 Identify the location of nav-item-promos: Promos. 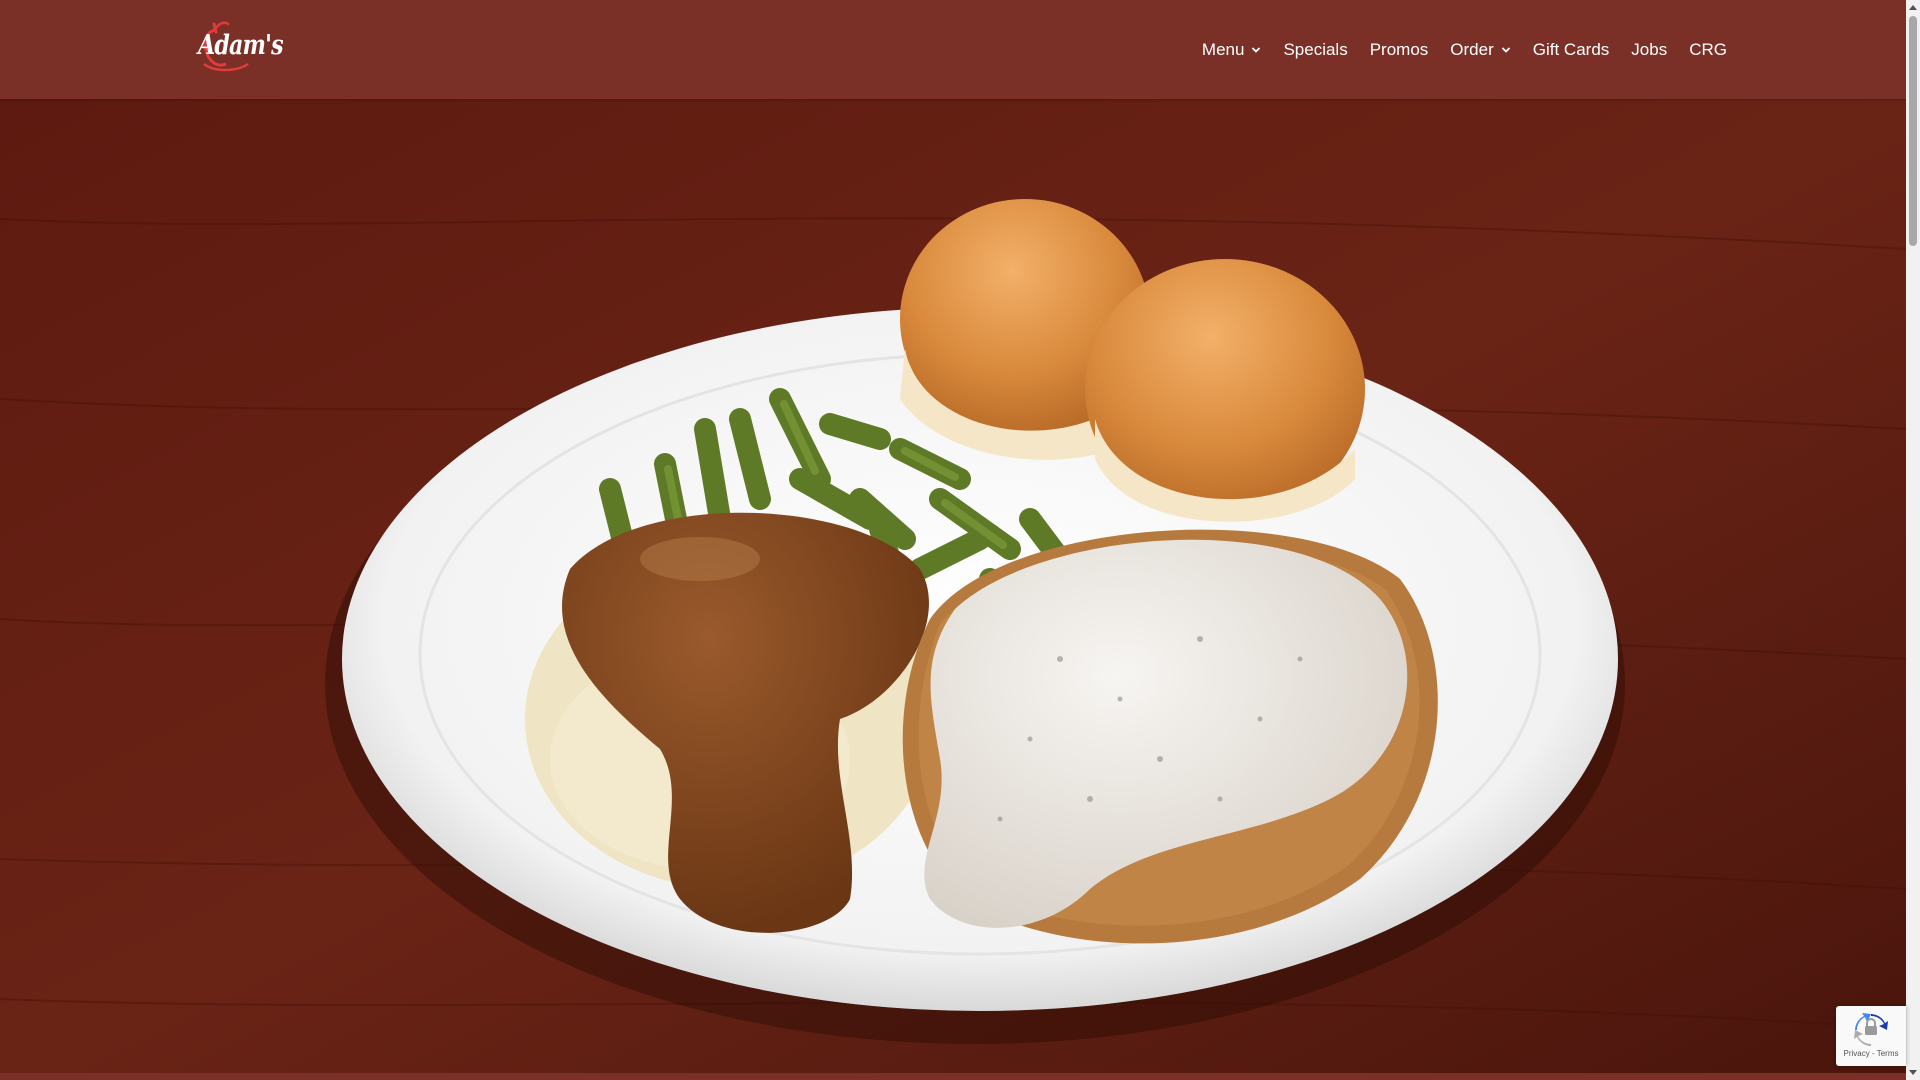
(1399, 50).